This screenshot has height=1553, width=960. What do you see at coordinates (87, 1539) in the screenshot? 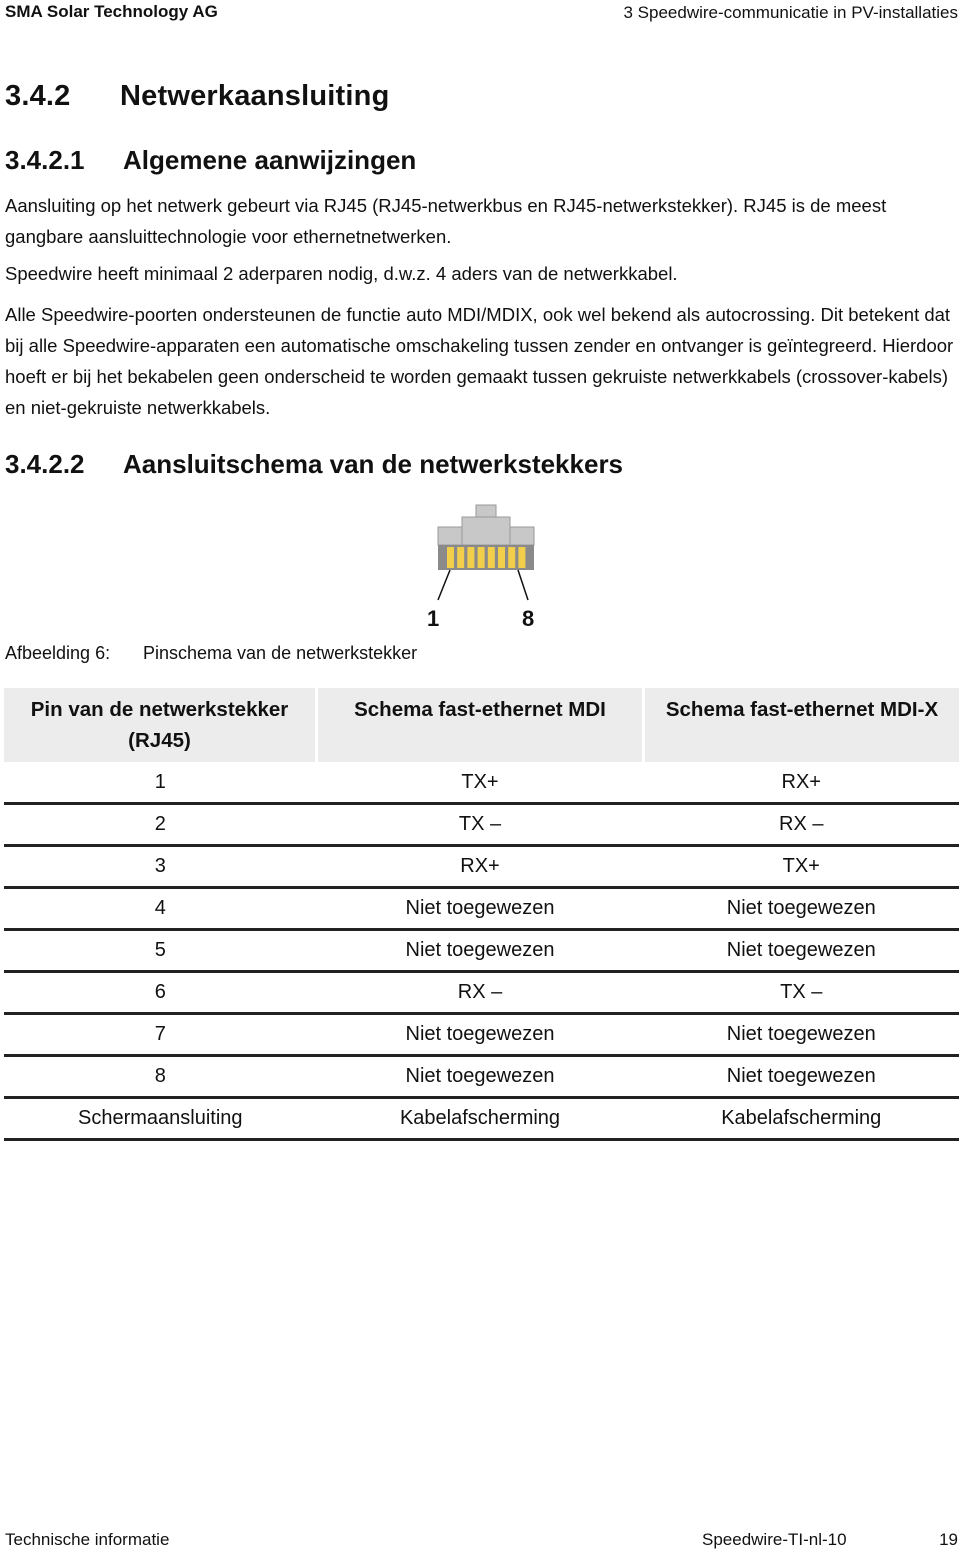
I see `footer-section: Technische informatie` at bounding box center [87, 1539].